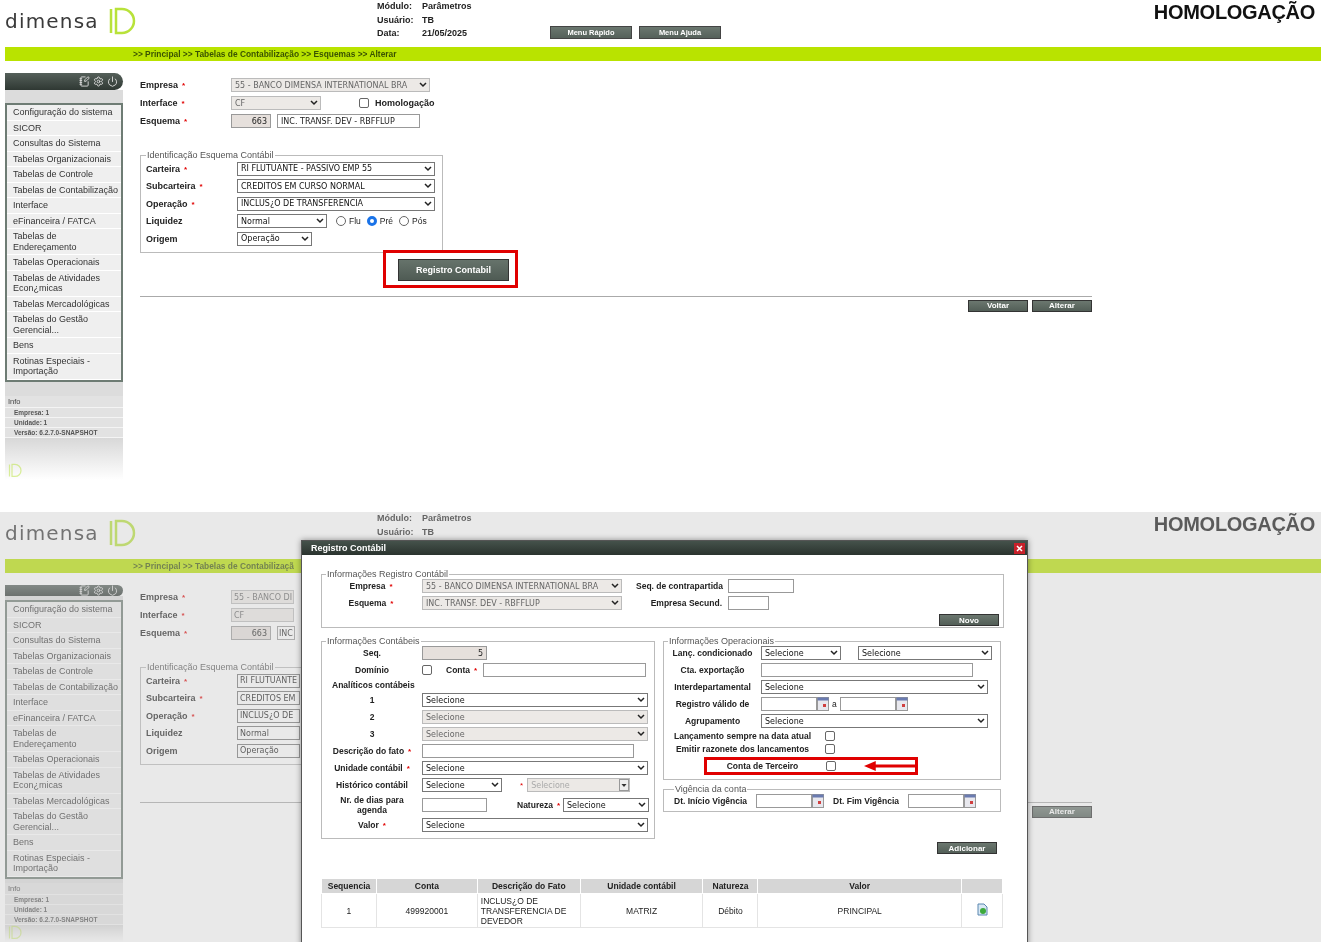 The height and width of the screenshot is (942, 1321). Describe the element at coordinates (348, 121) in the screenshot. I see `name-field: INC. TRANSF. DEV - RBFFLUP` at that location.